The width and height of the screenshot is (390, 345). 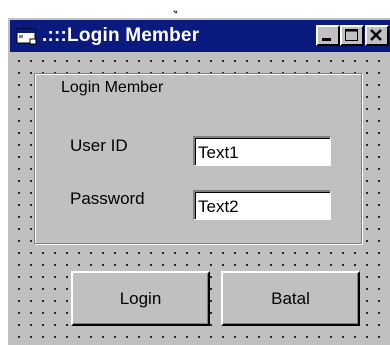 What do you see at coordinates (326, 39) in the screenshot?
I see `minimize-icon` at bounding box center [326, 39].